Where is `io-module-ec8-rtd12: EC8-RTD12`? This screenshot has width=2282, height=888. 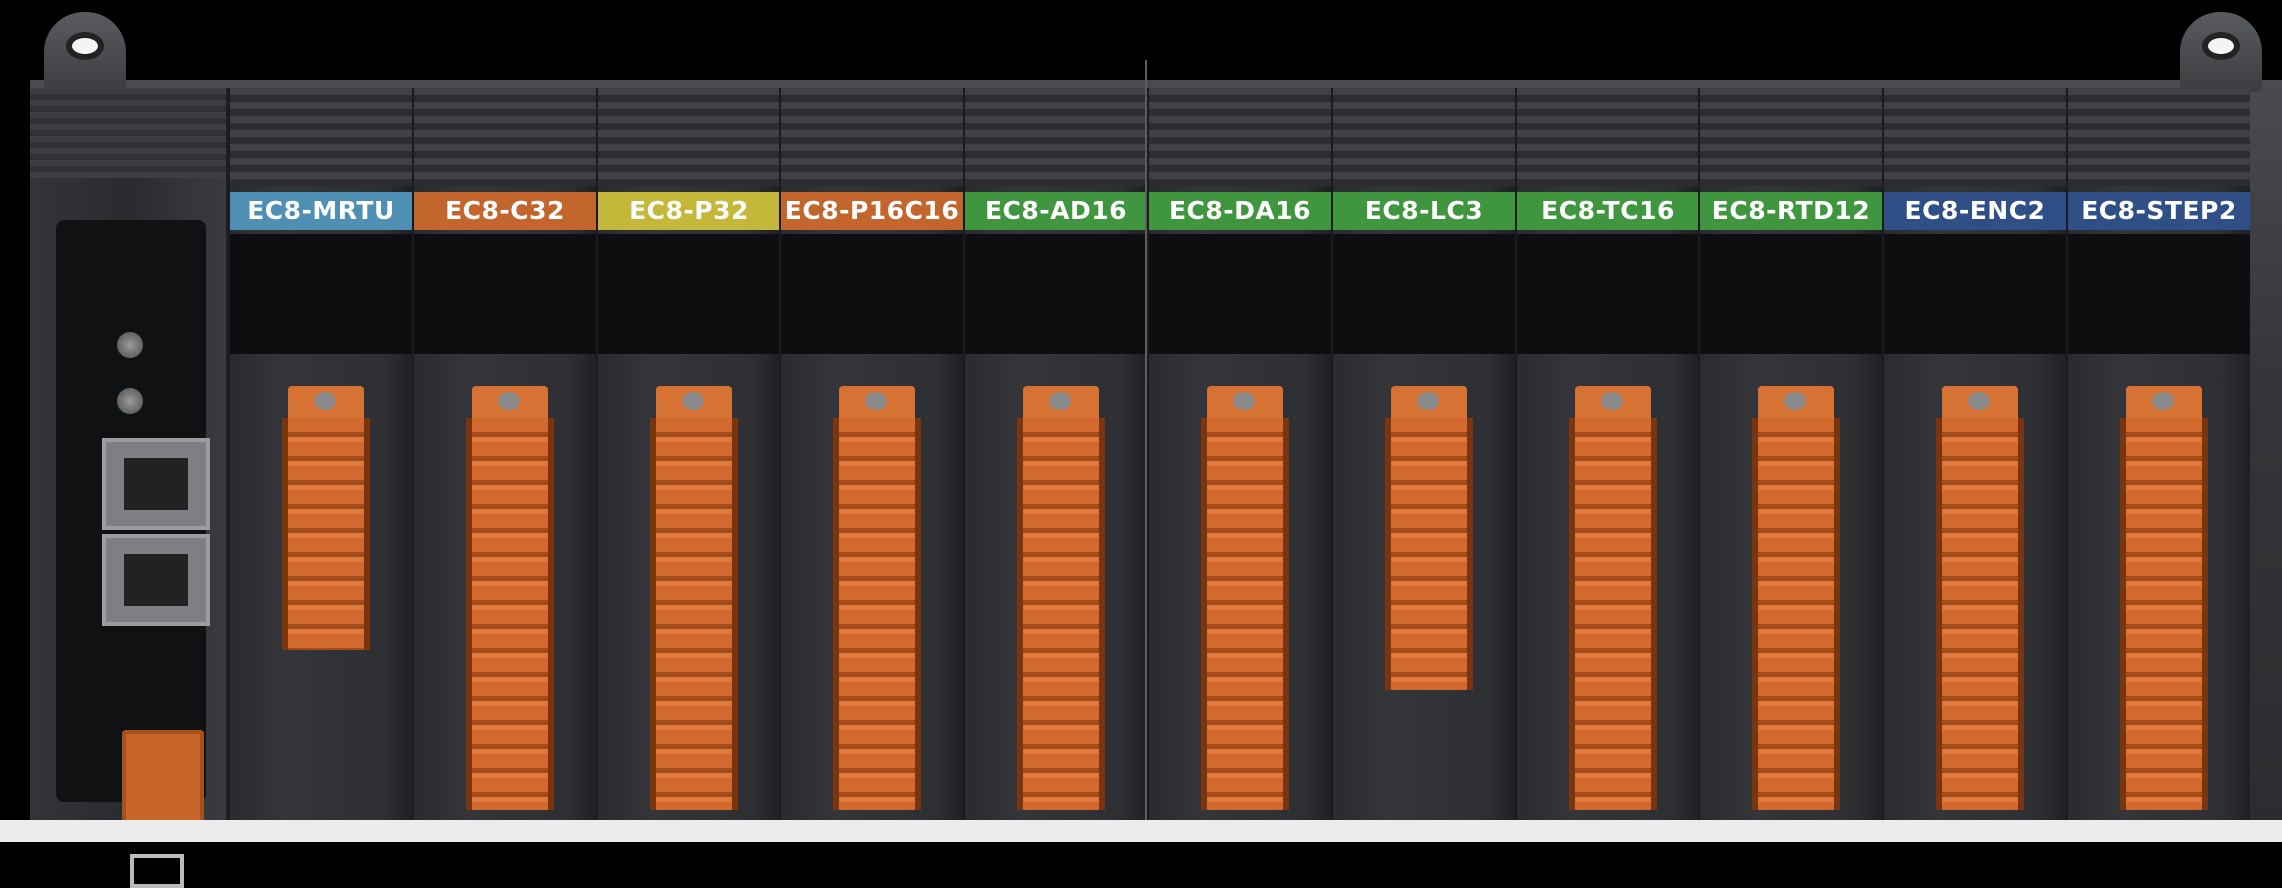 io-module-ec8-rtd12: EC8-RTD12 is located at coordinates (1790, 454).